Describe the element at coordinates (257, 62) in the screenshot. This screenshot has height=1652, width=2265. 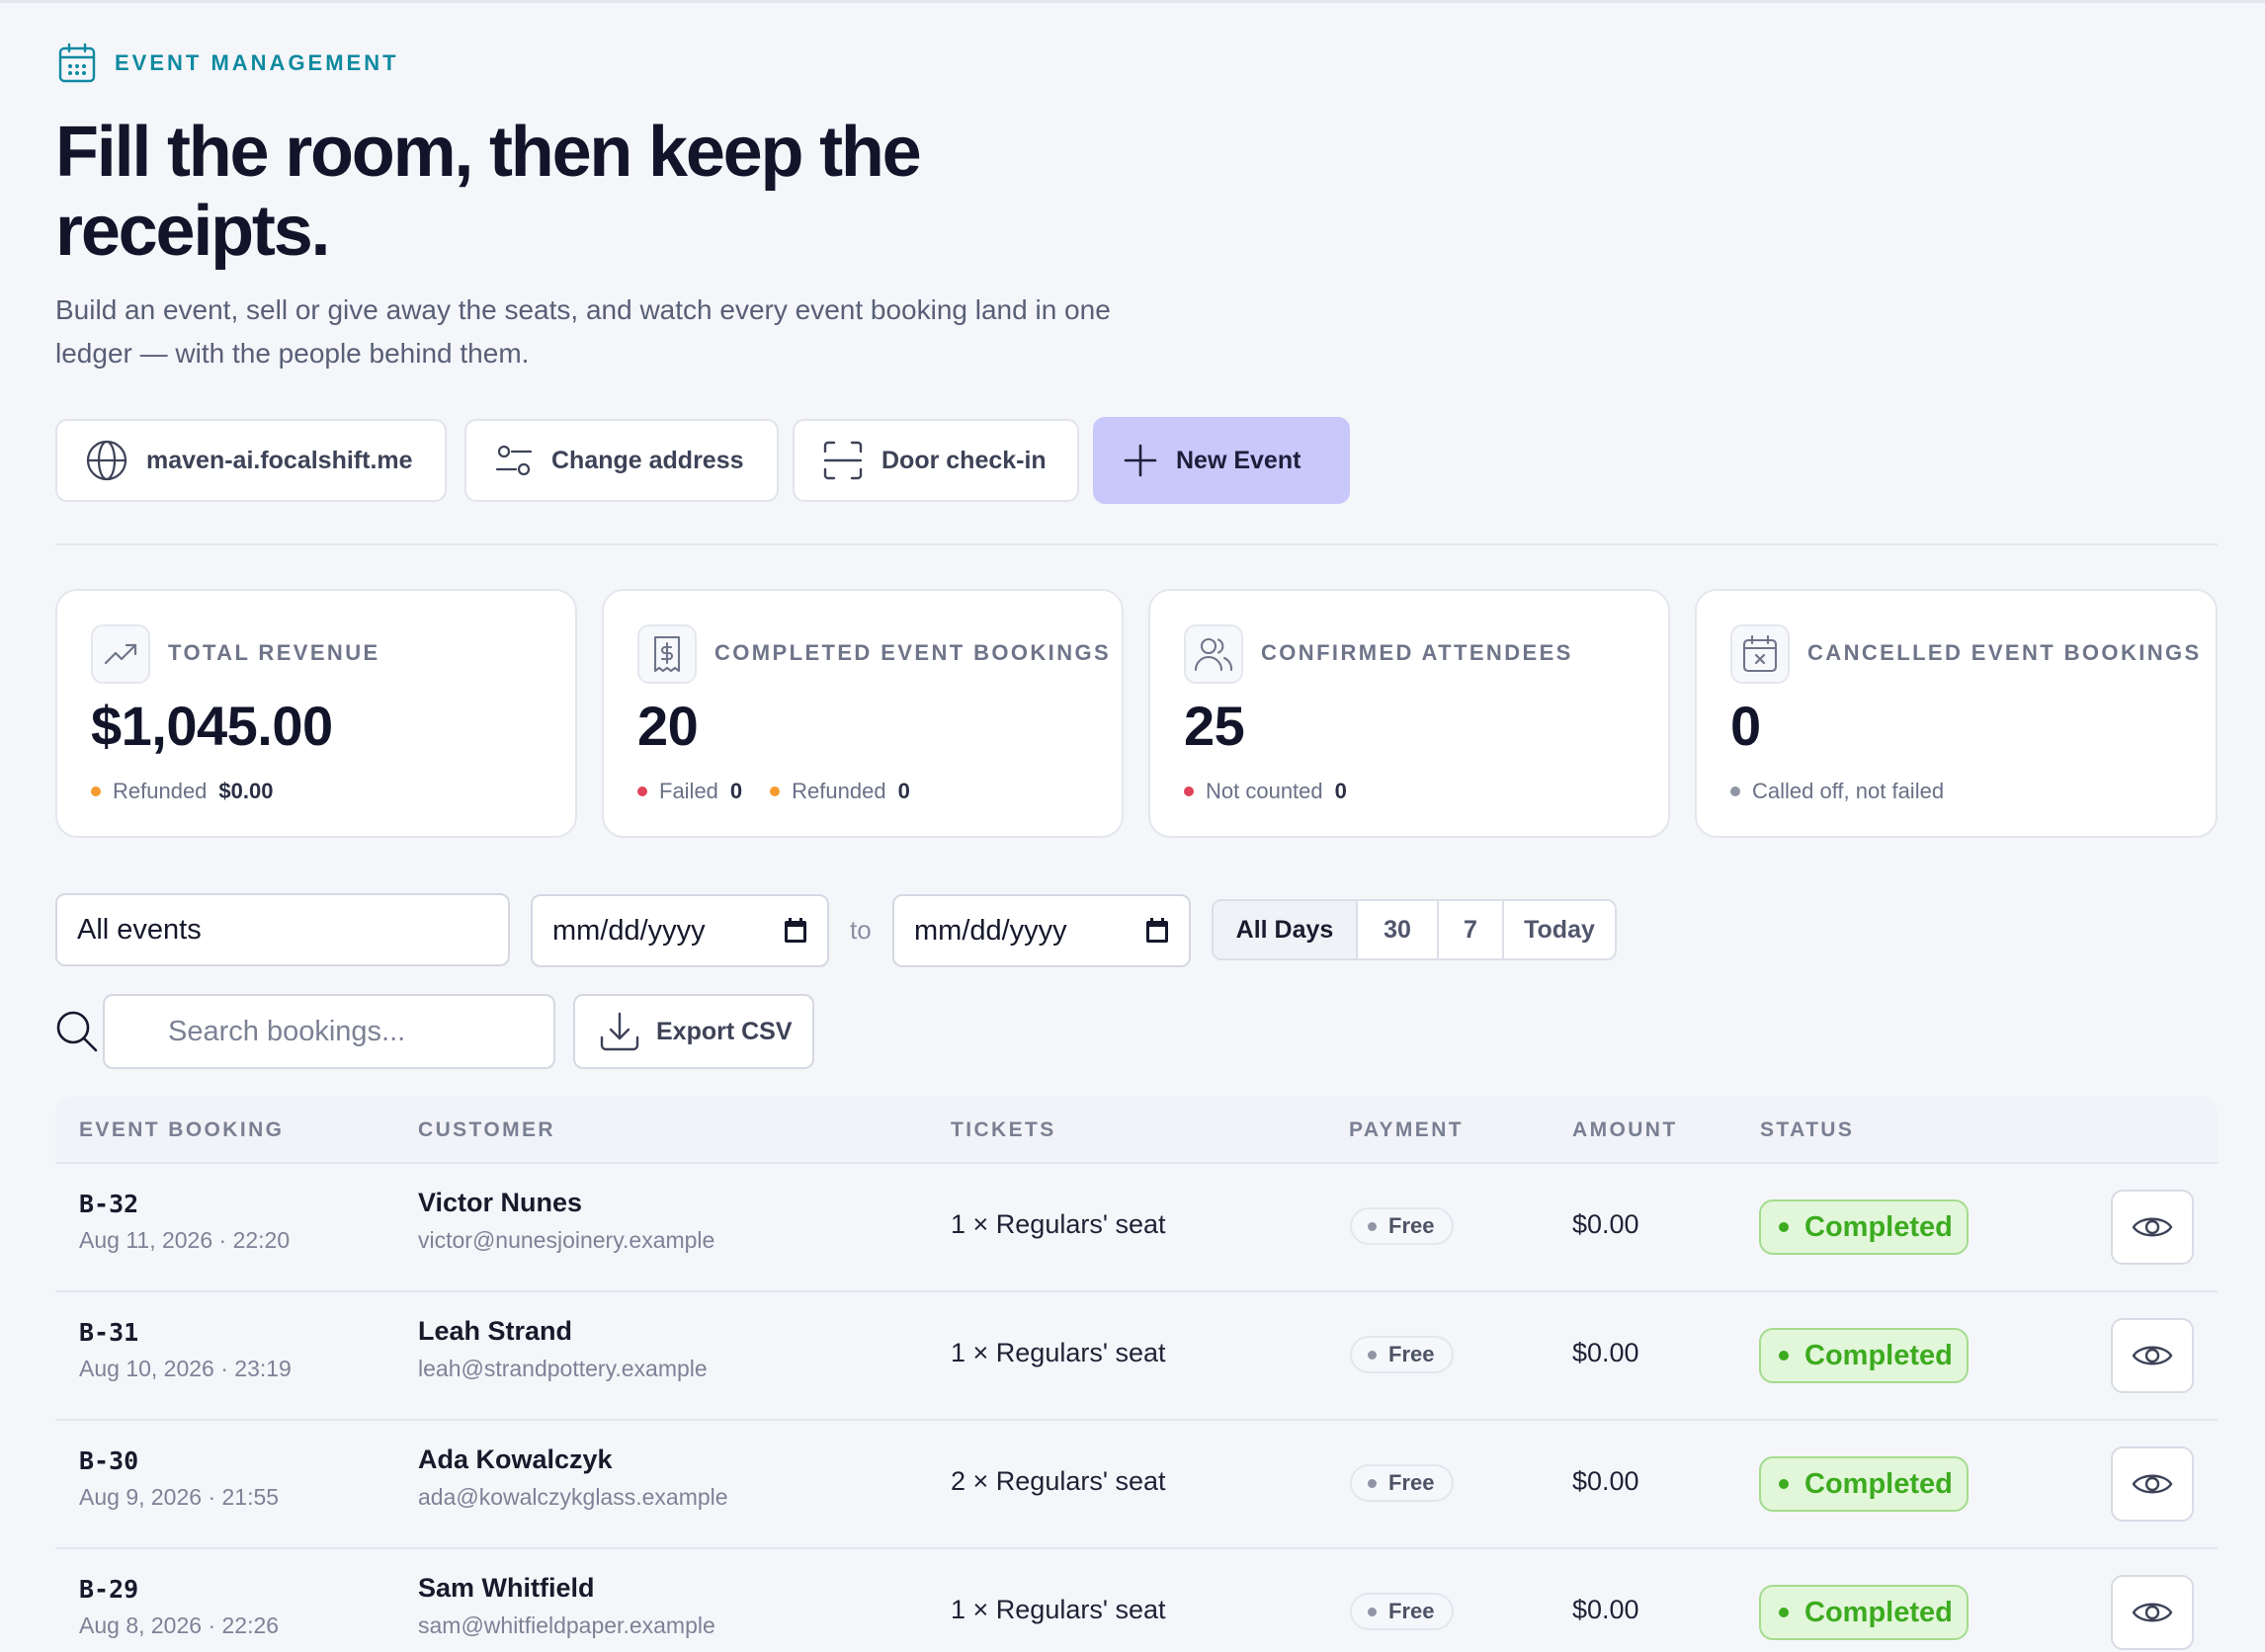
I see `eyebrow-label: EVENT MANAGEMENT` at that location.